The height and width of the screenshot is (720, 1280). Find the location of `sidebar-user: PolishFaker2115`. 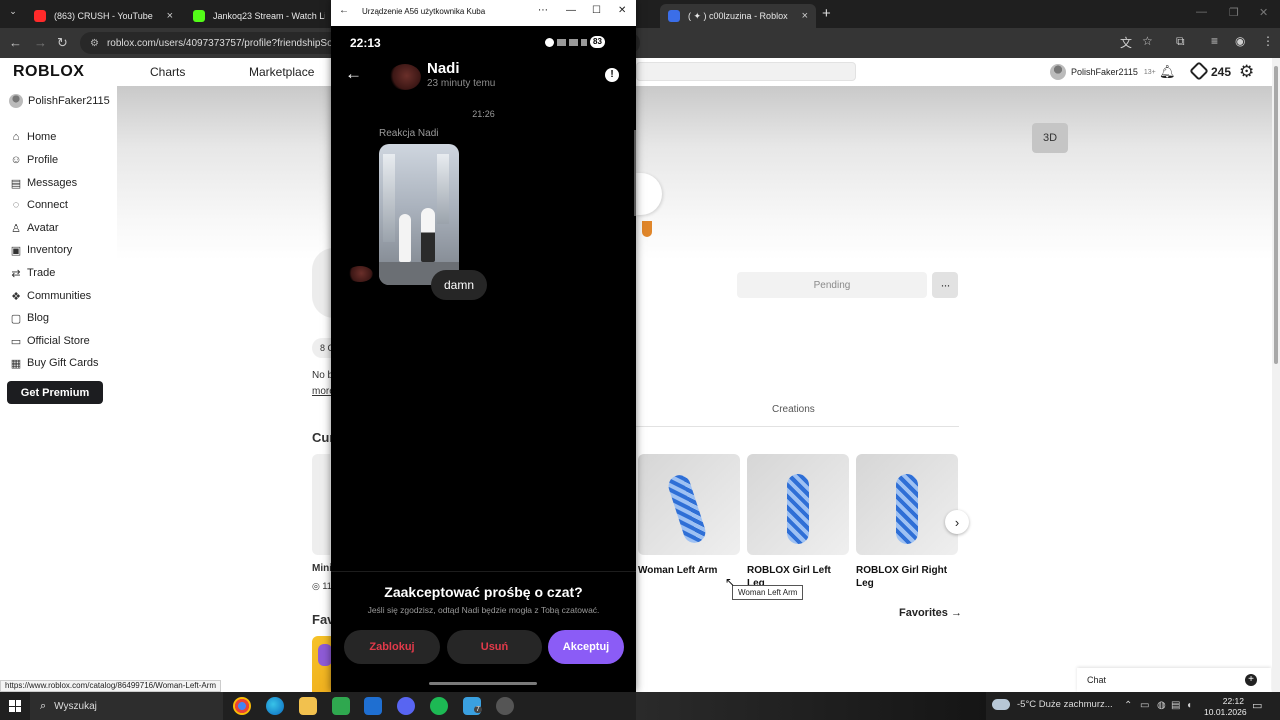

sidebar-user: PolishFaker2115 is located at coordinates (59, 101).